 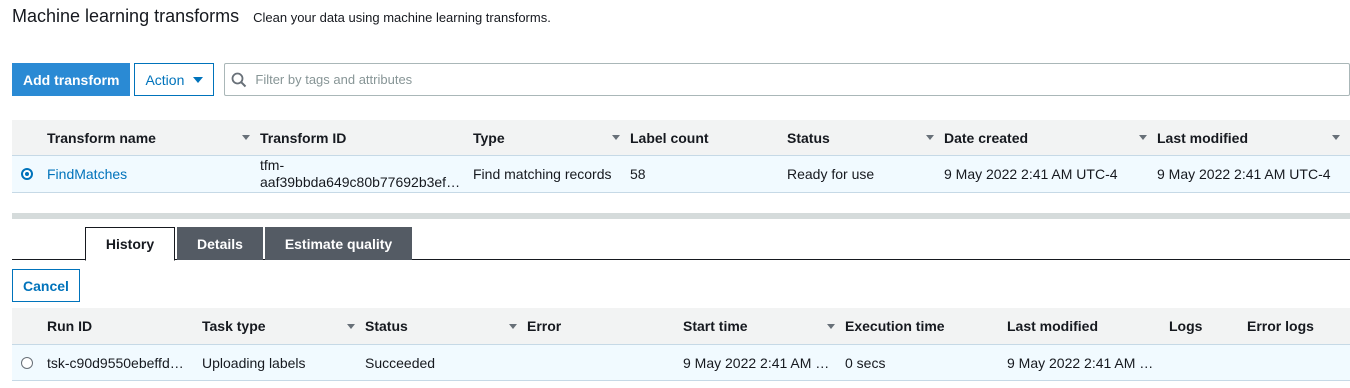 What do you see at coordinates (801, 79) in the screenshot?
I see `filter-input` at bounding box center [801, 79].